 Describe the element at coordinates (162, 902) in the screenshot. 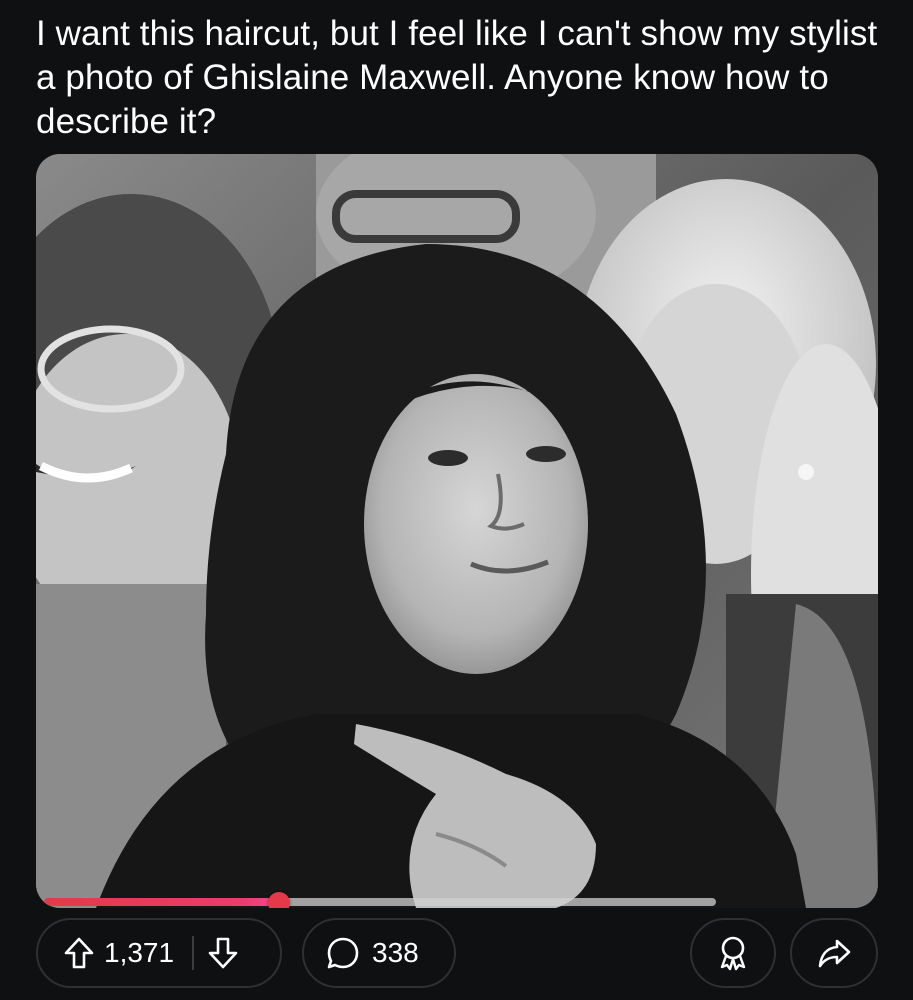

I see `video-progress-fill` at that location.